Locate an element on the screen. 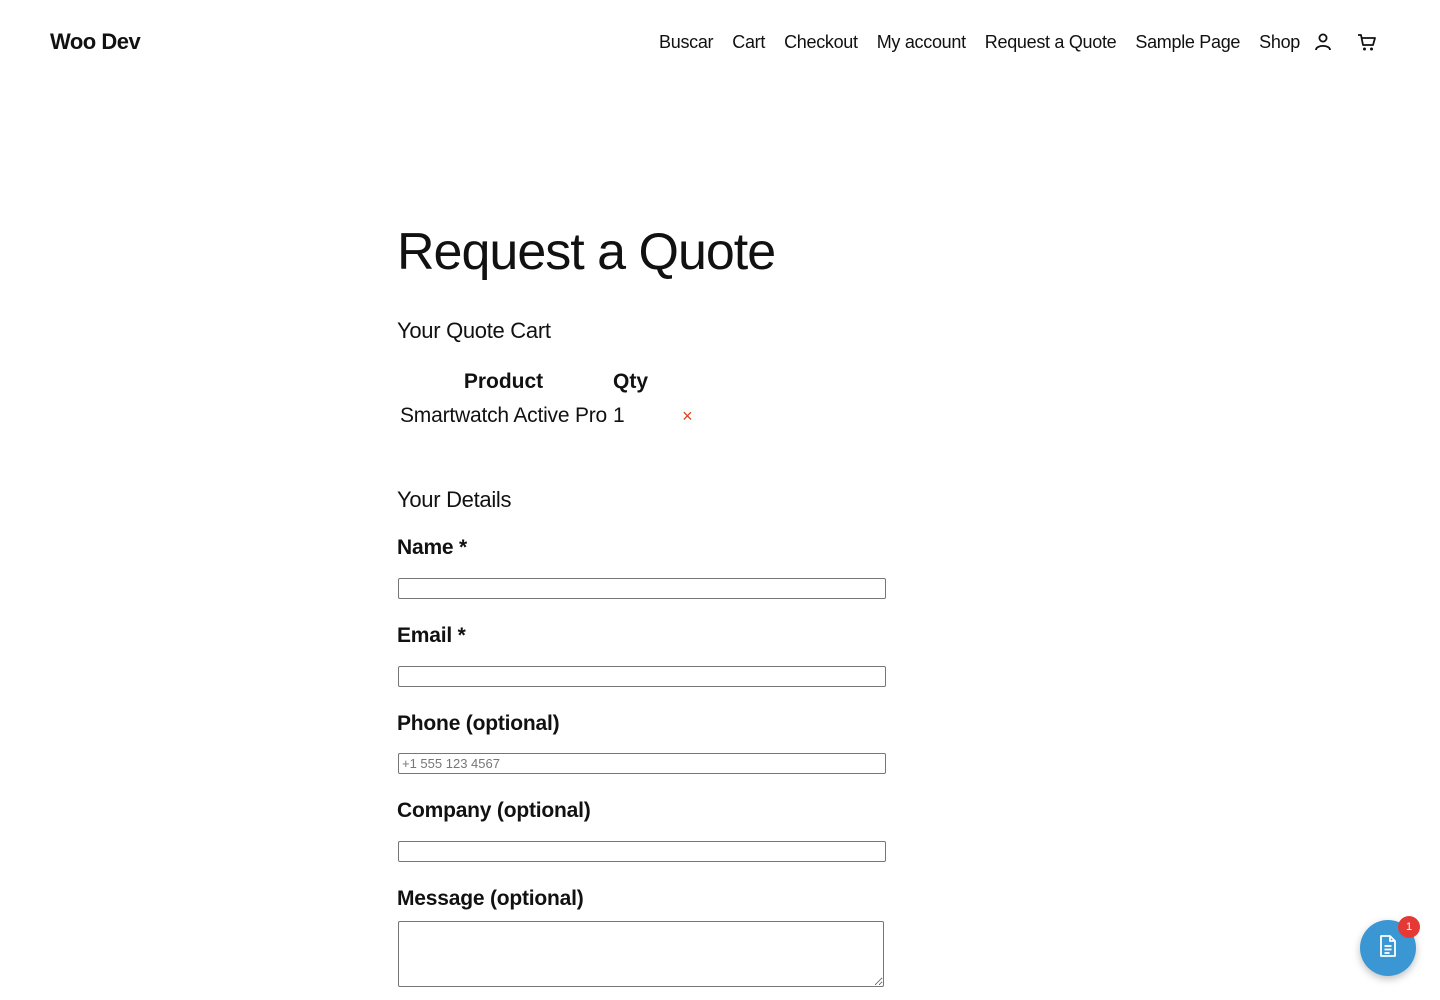 The image size is (1440, 1000). phone-label: Phone (optional) is located at coordinates (478, 723).